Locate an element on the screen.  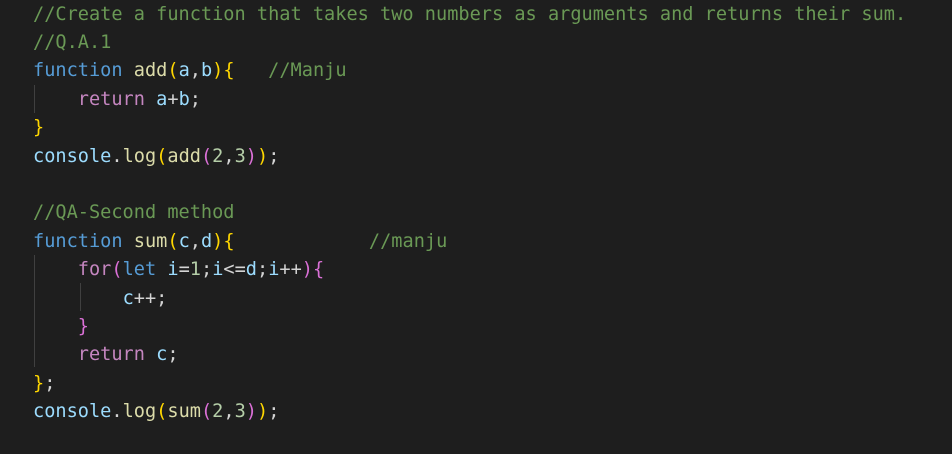
comment-token: //QA-Second method is located at coordinates (134, 212).